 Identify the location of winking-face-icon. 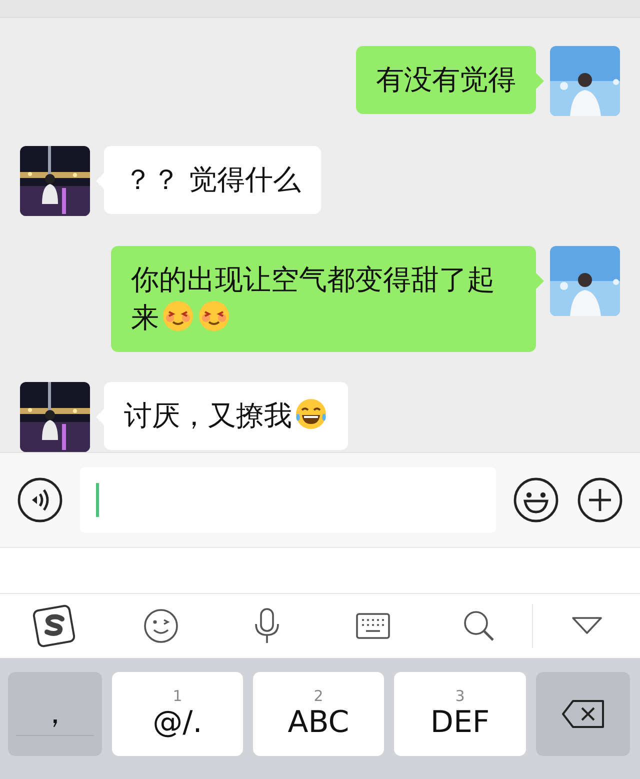
(160, 626).